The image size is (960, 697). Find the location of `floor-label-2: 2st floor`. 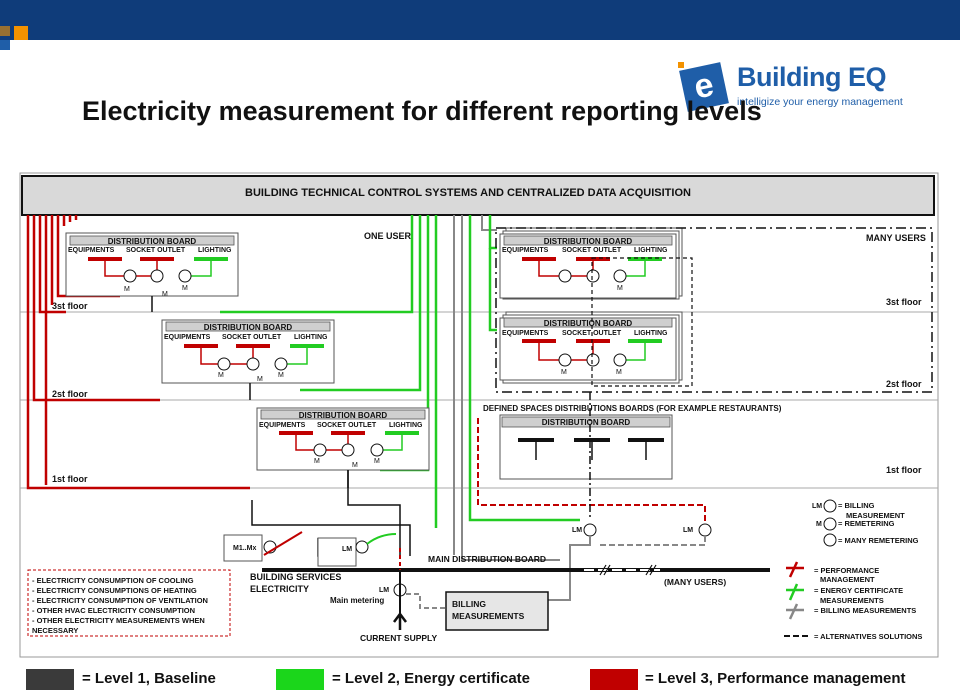

floor-label-2: 2st floor is located at coordinates (70, 394).